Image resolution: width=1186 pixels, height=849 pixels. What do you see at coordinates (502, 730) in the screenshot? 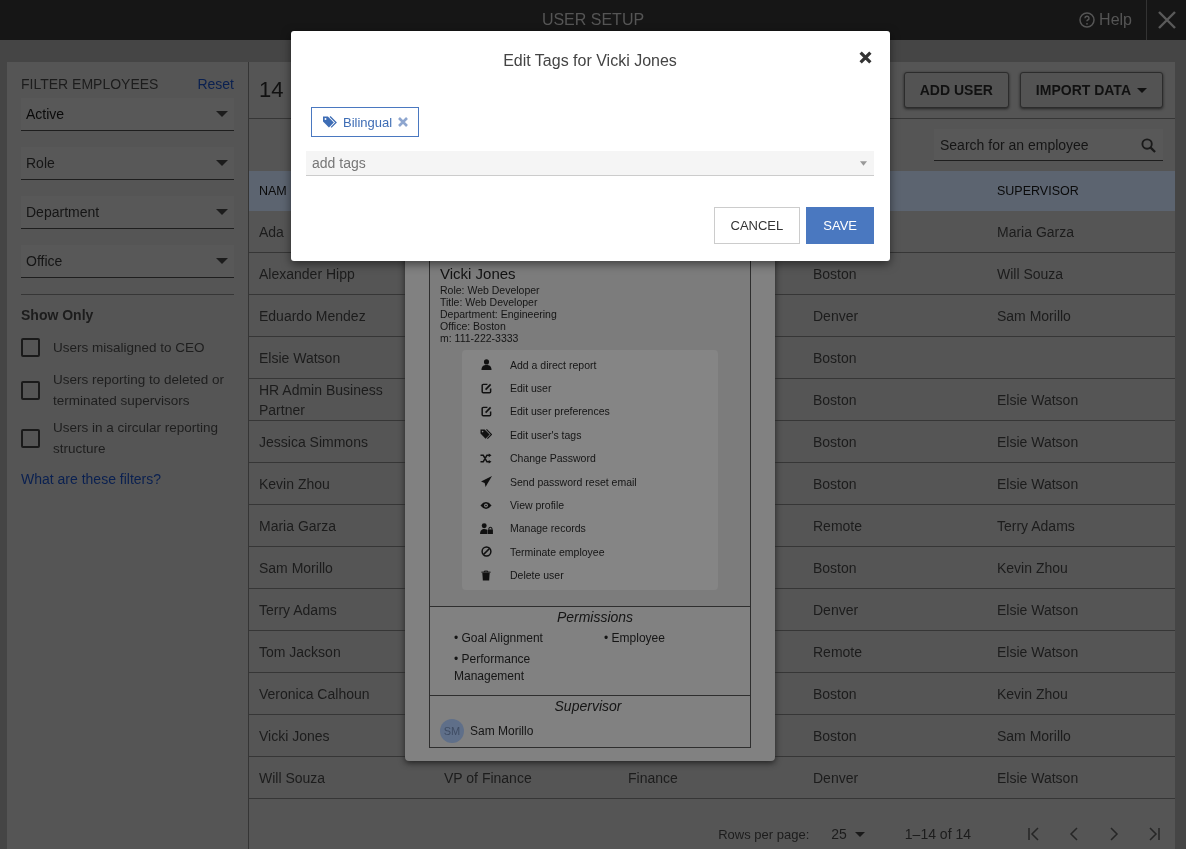
I see `supervisor-name: Sam Morillo` at bounding box center [502, 730].